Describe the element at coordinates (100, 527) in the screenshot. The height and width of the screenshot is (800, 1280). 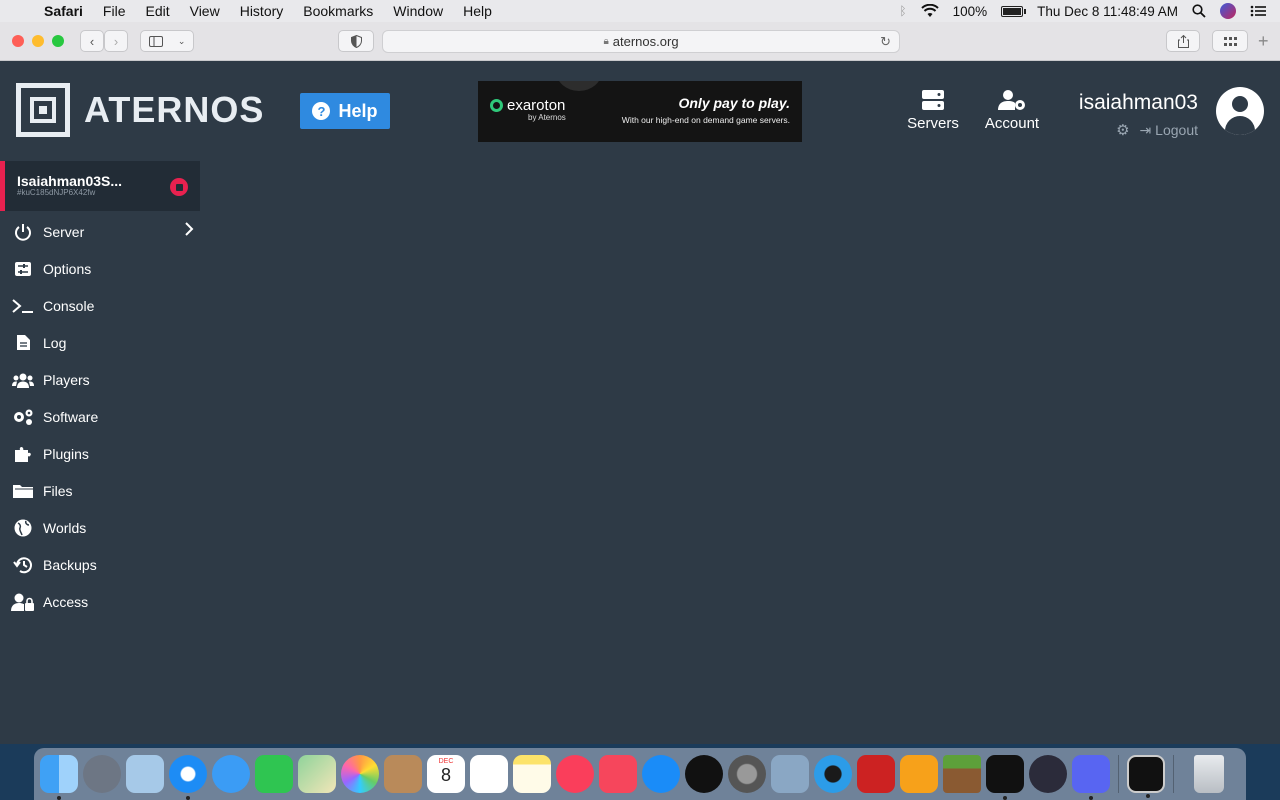
I see `sidebar-item-worlds: Worlds` at that location.